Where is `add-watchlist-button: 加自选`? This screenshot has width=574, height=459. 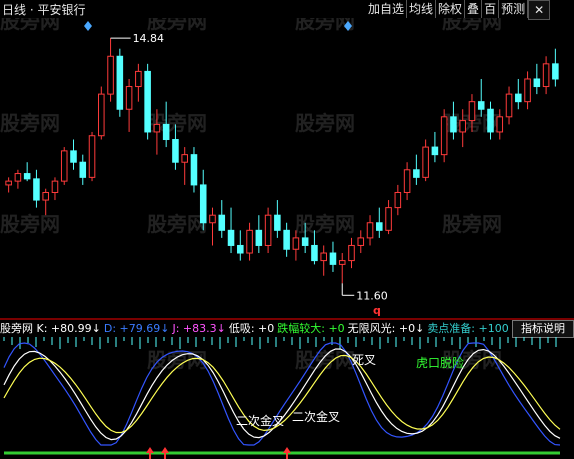 add-watchlist-button: 加自选 is located at coordinates (387, 9).